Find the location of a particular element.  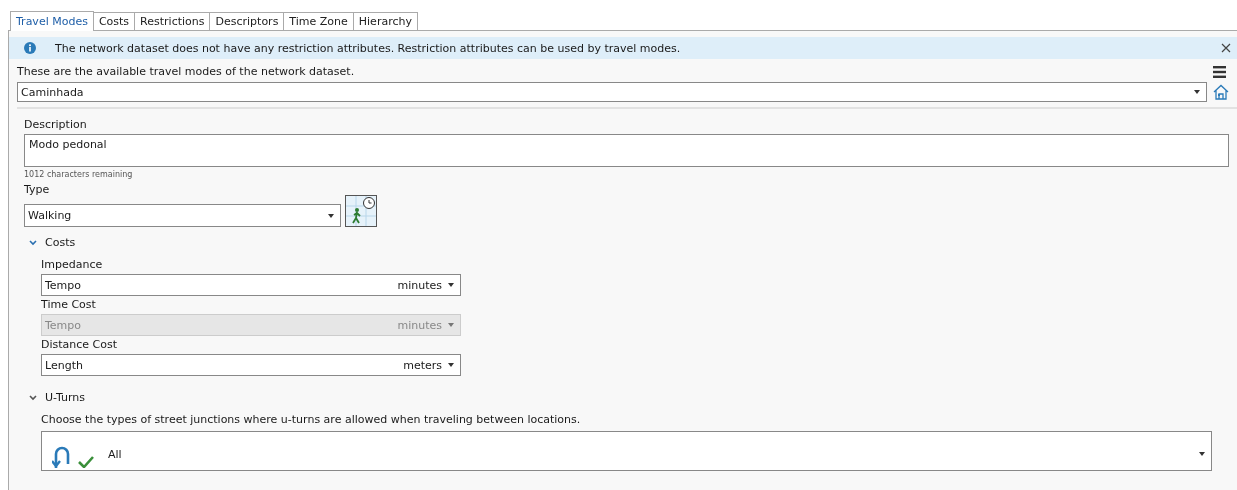

u-turns-section-header: U-Turns is located at coordinates (55, 397).